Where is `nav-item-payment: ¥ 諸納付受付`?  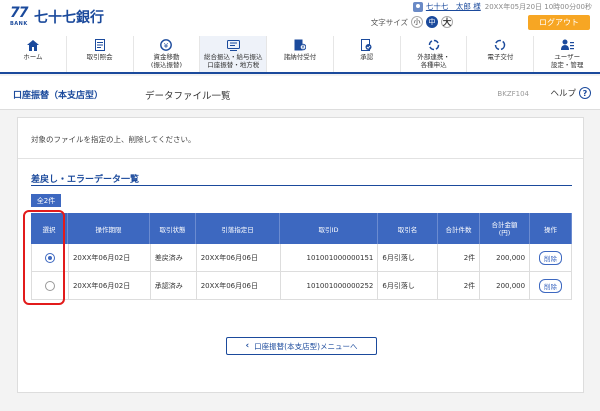
nav-item-payment: ¥ 諸納付受付 is located at coordinates (300, 54).